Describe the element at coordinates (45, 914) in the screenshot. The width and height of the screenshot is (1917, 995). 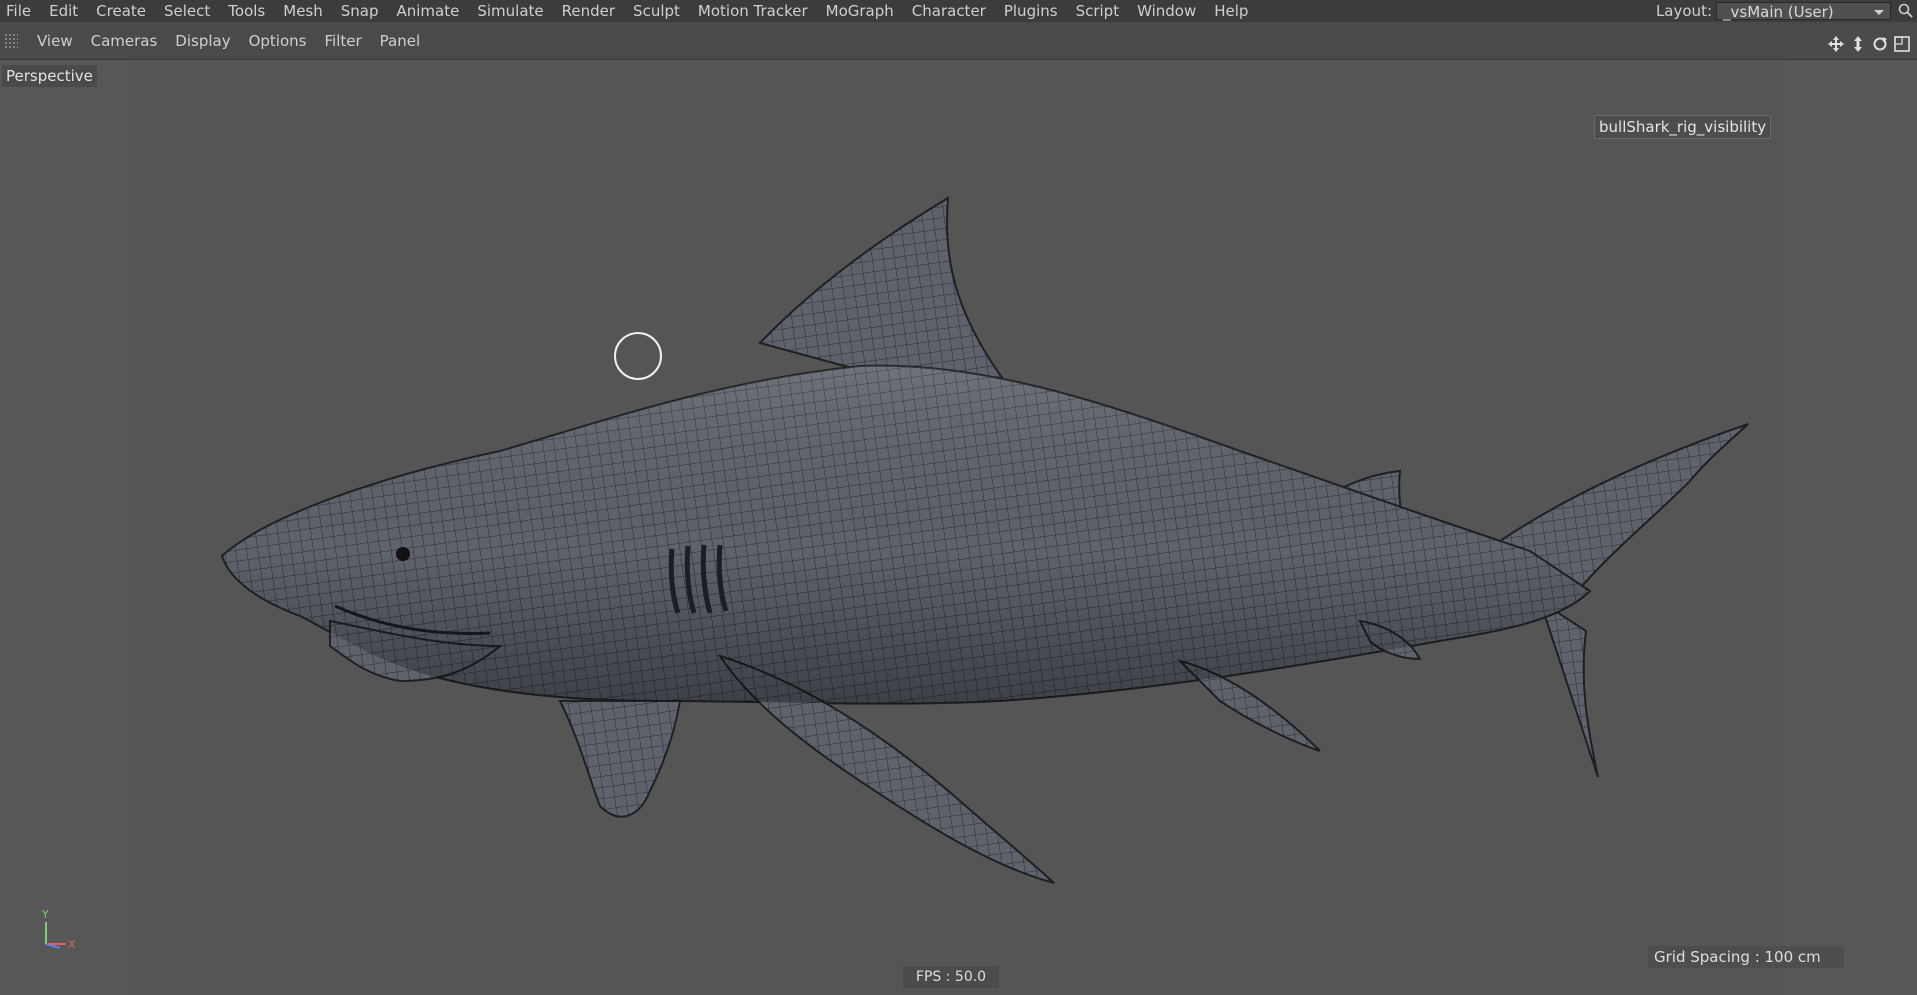
I see `axis-y-label: Y` at that location.